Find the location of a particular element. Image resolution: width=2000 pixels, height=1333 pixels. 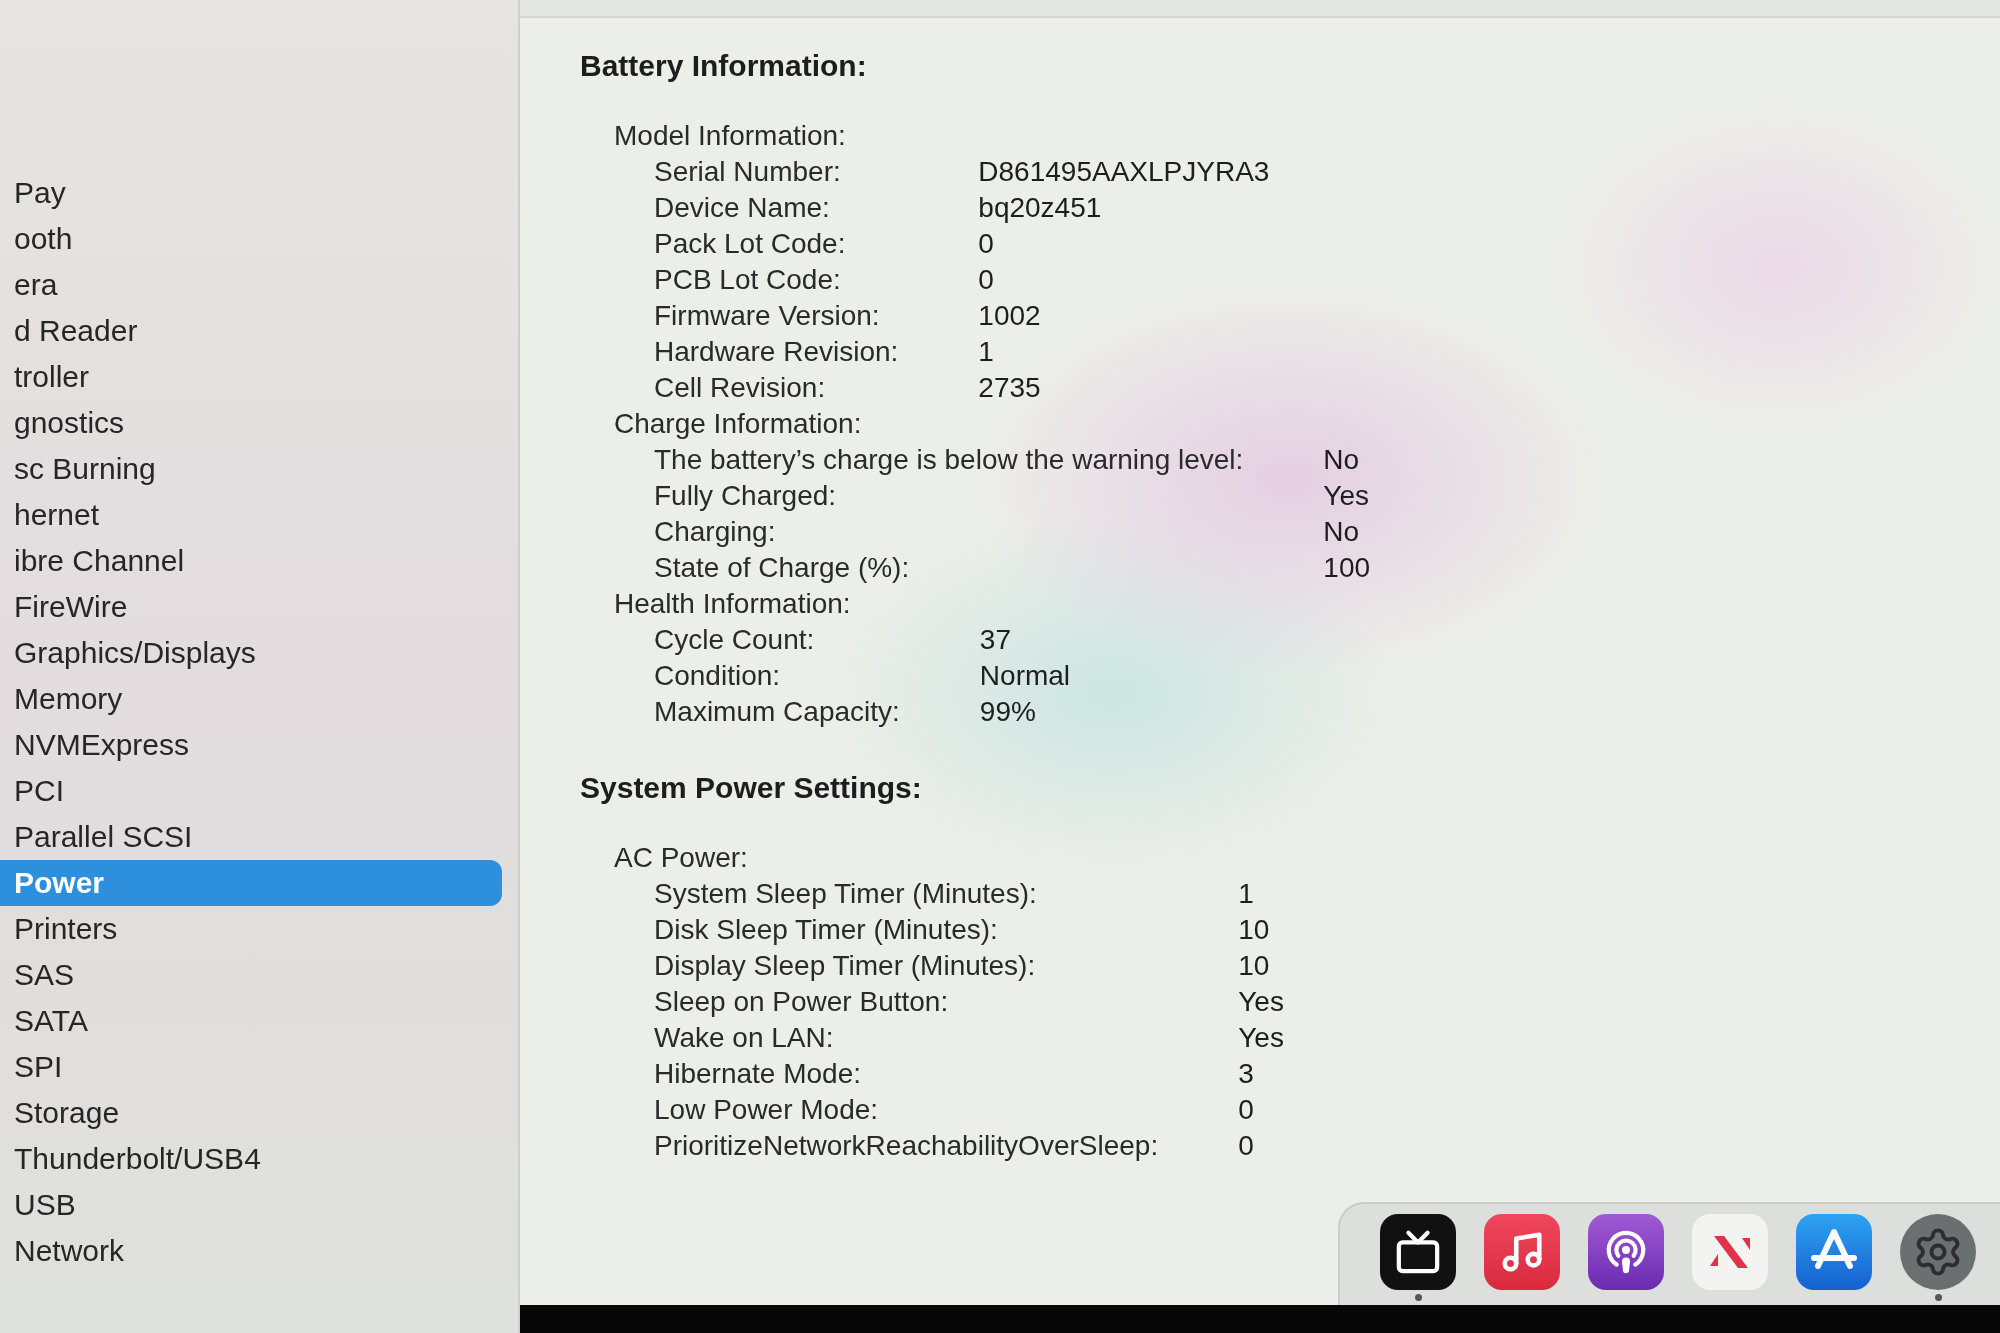

property-label: Charging: is located at coordinates (715, 532).